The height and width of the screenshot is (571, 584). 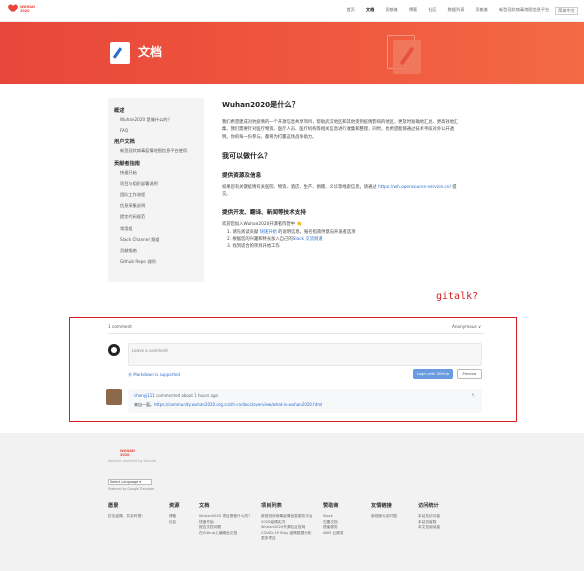 What do you see at coordinates (243, 232) in the screenshot?
I see `text: 1. 请先阅读贡献` at bounding box center [243, 232].